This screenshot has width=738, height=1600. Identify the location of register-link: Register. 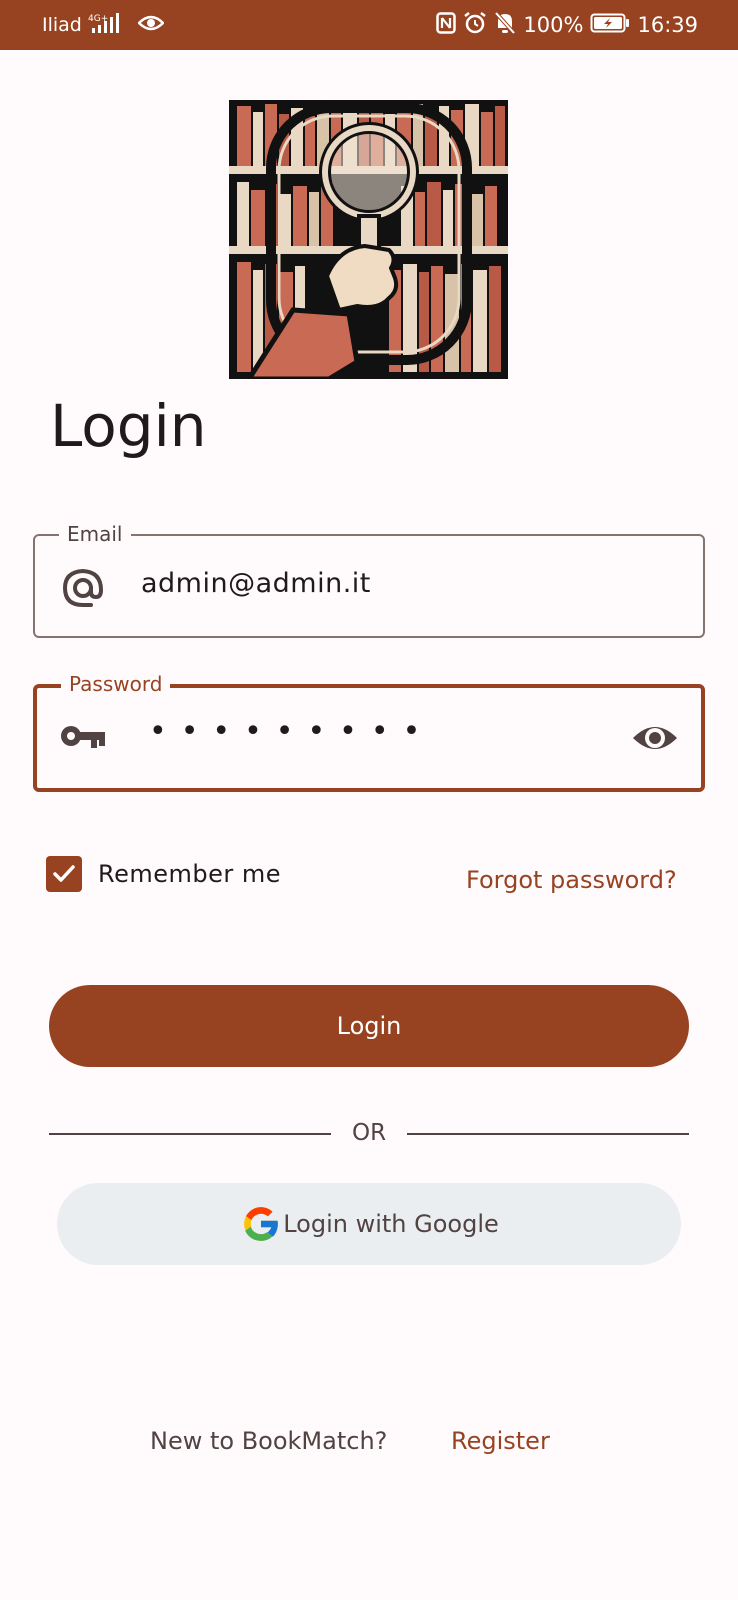
(500, 1441).